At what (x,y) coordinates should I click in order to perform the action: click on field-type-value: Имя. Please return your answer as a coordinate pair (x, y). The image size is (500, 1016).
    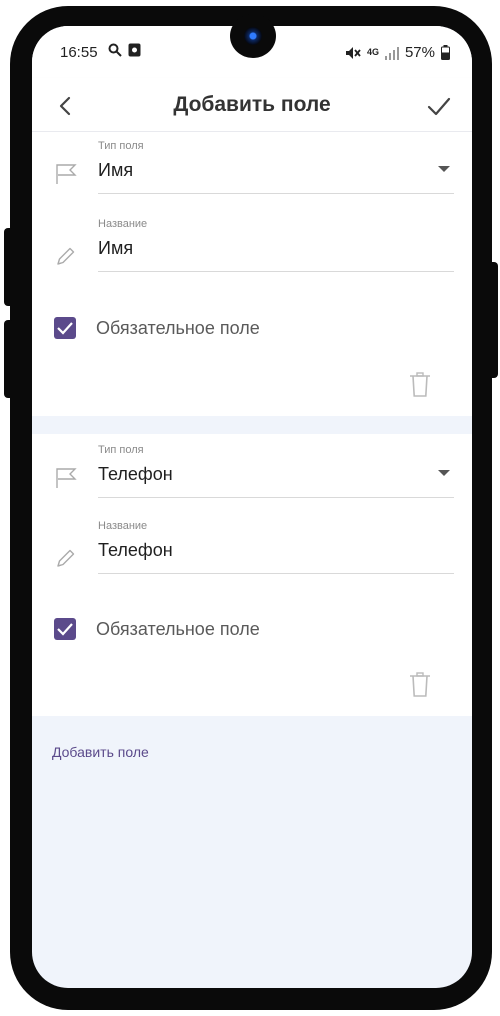
    Looking at the image, I should click on (116, 170).